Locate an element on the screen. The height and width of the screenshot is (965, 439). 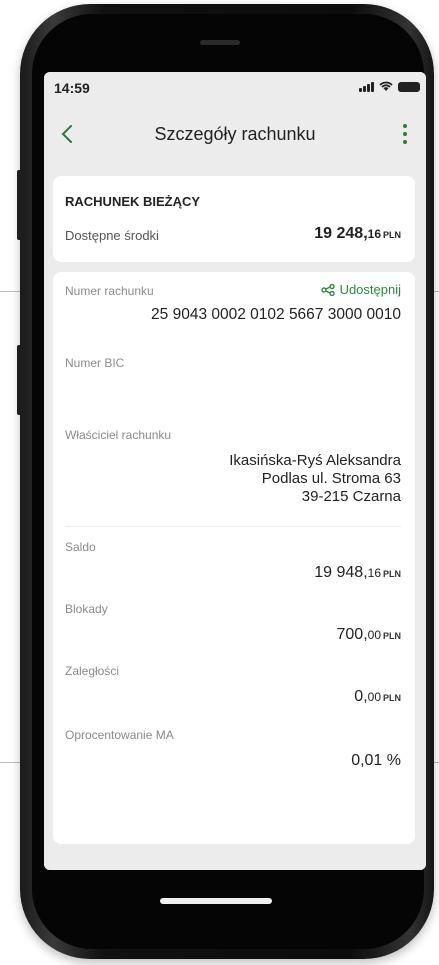
available-funds-label: Dostępne środki is located at coordinates (112, 235).